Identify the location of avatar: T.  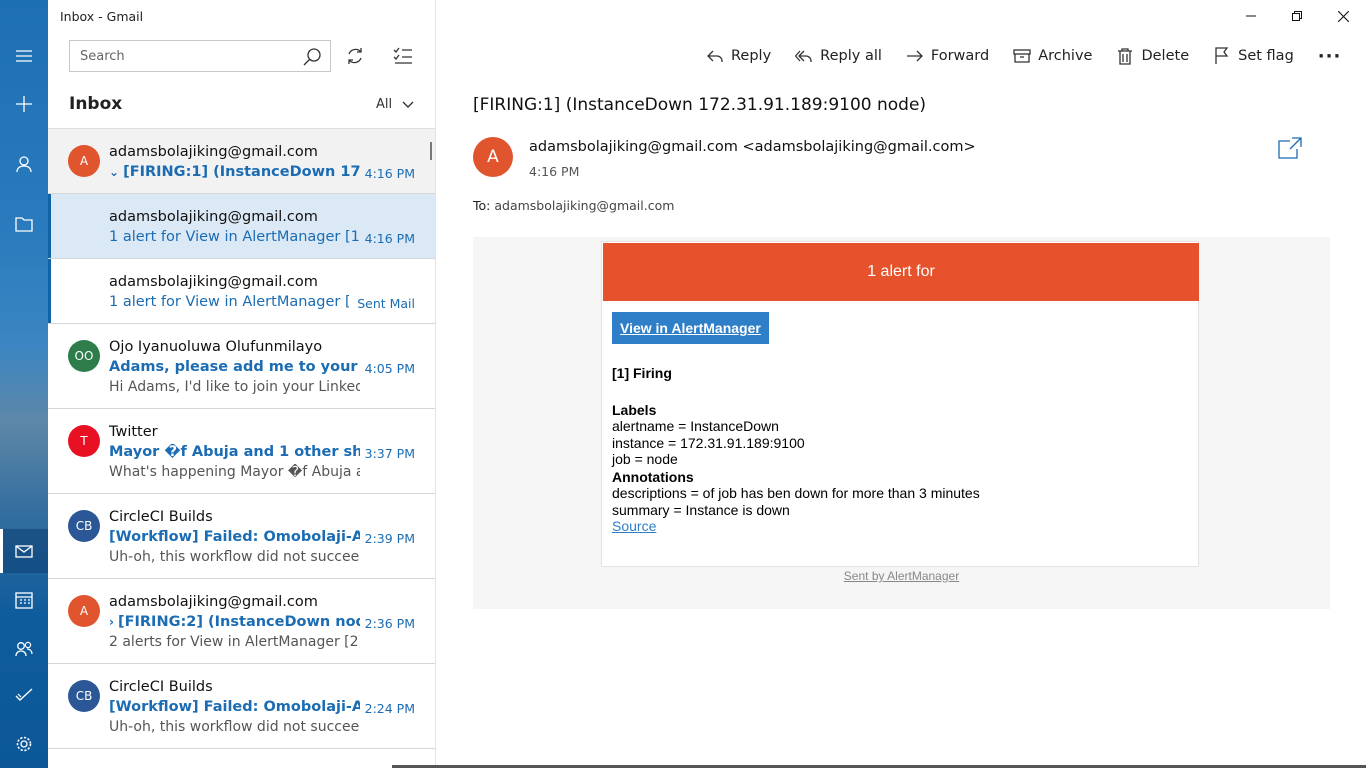
(84, 441).